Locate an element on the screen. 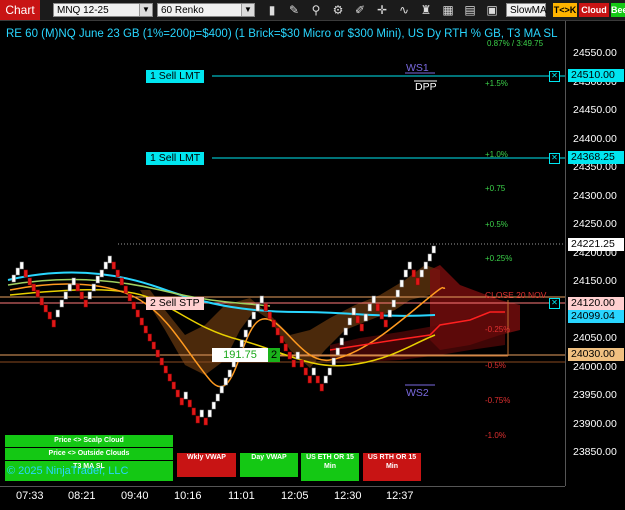 Image resolution: width=625 pixels, height=510 pixels. pct-label: +1.5% is located at coordinates (496, 83).